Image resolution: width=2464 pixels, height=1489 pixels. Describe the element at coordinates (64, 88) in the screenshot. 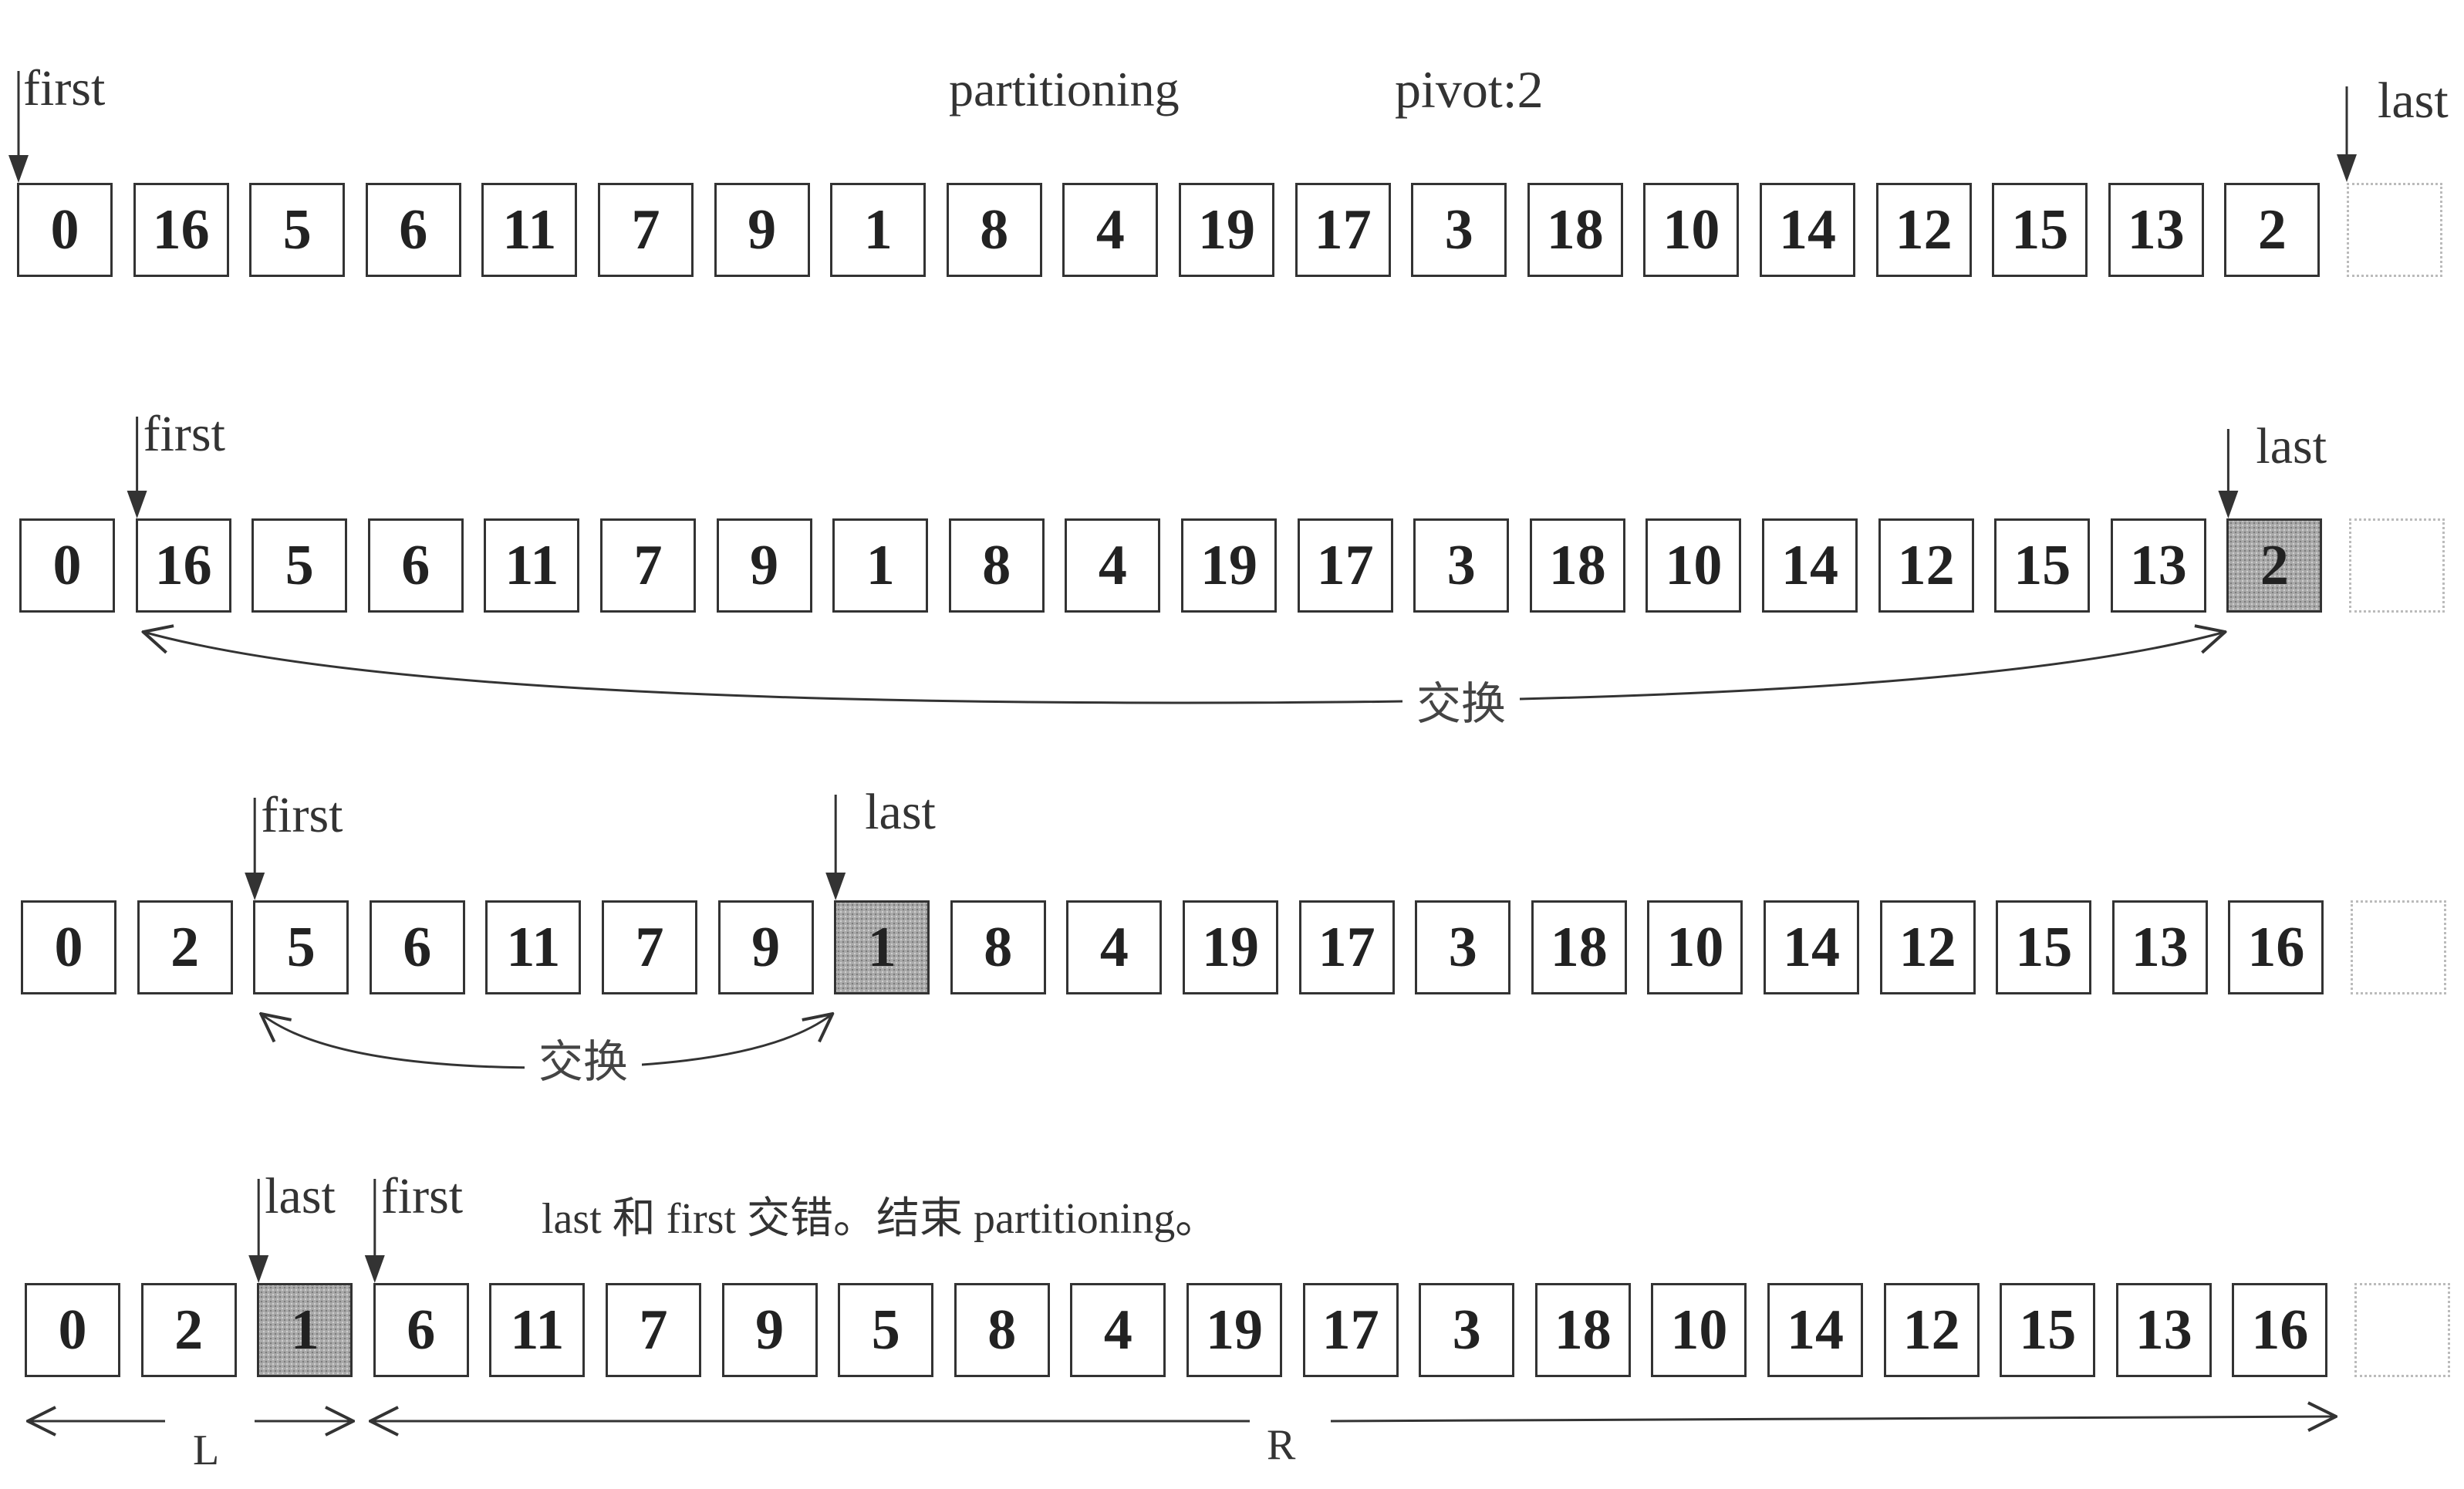

I see `row1-first-pointer-label: first` at that location.